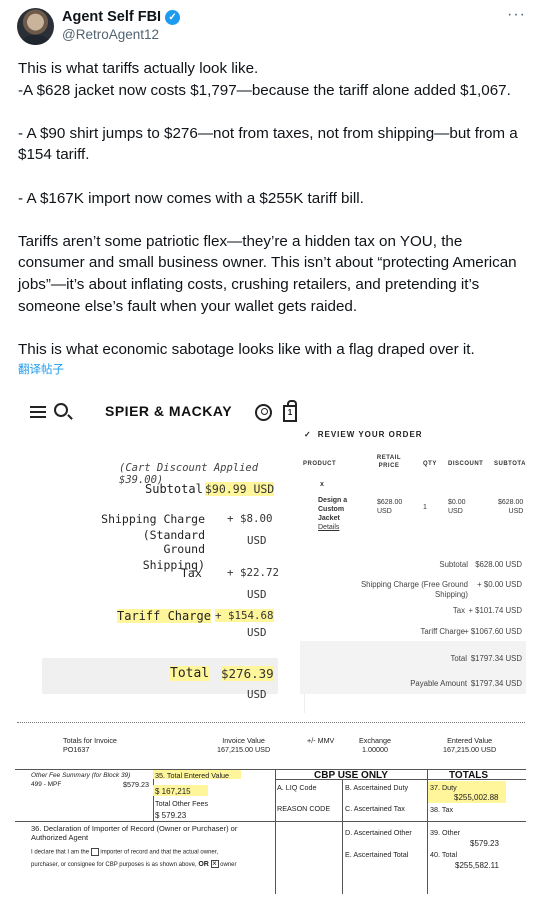 This screenshot has width=542, height=900. Describe the element at coordinates (457, 502) in the screenshot. I see `item-discount-value: $0.00` at that location.